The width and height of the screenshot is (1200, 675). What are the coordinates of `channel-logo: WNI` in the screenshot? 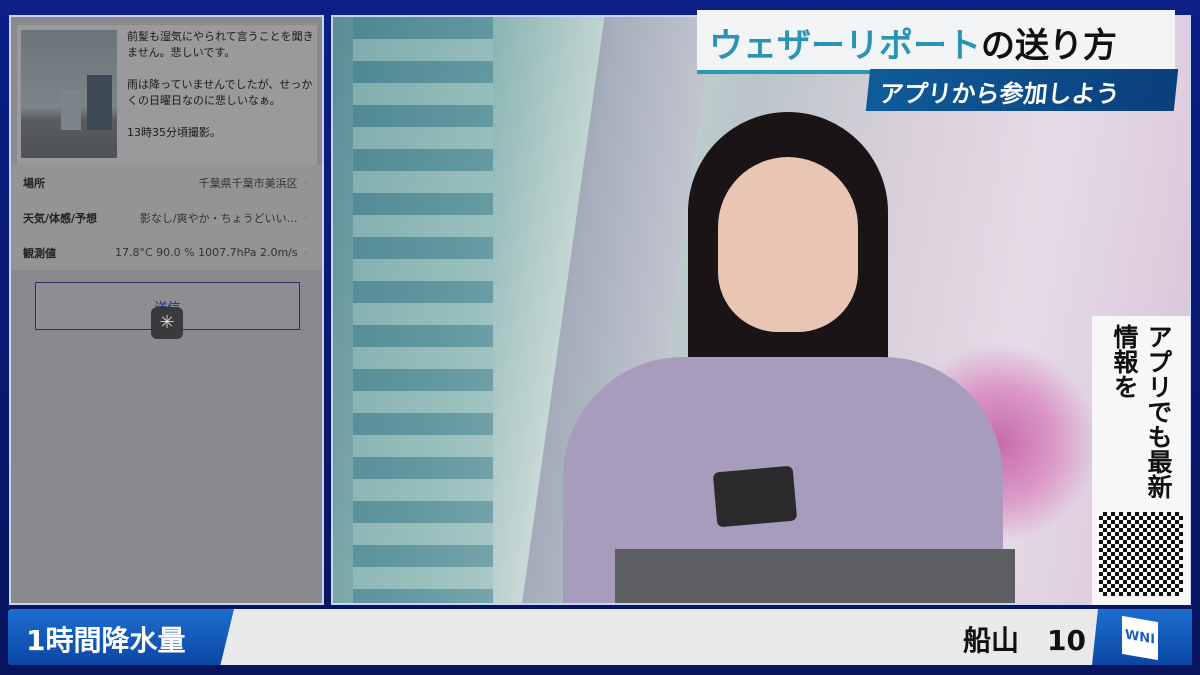 It's located at (1142, 637).